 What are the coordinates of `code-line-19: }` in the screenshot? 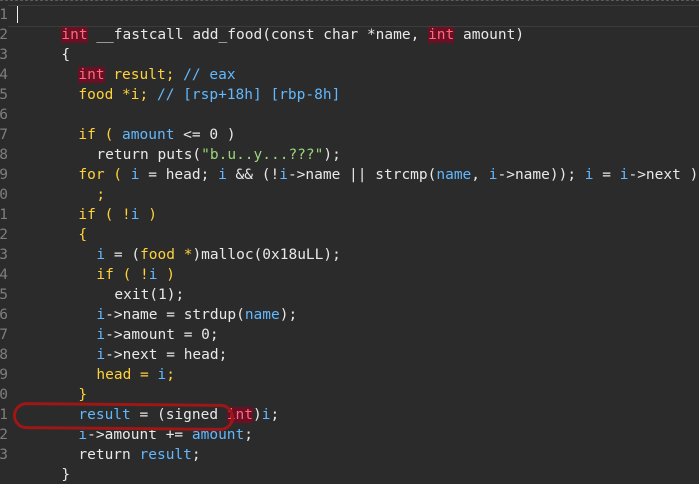 It's located at (56, 384).